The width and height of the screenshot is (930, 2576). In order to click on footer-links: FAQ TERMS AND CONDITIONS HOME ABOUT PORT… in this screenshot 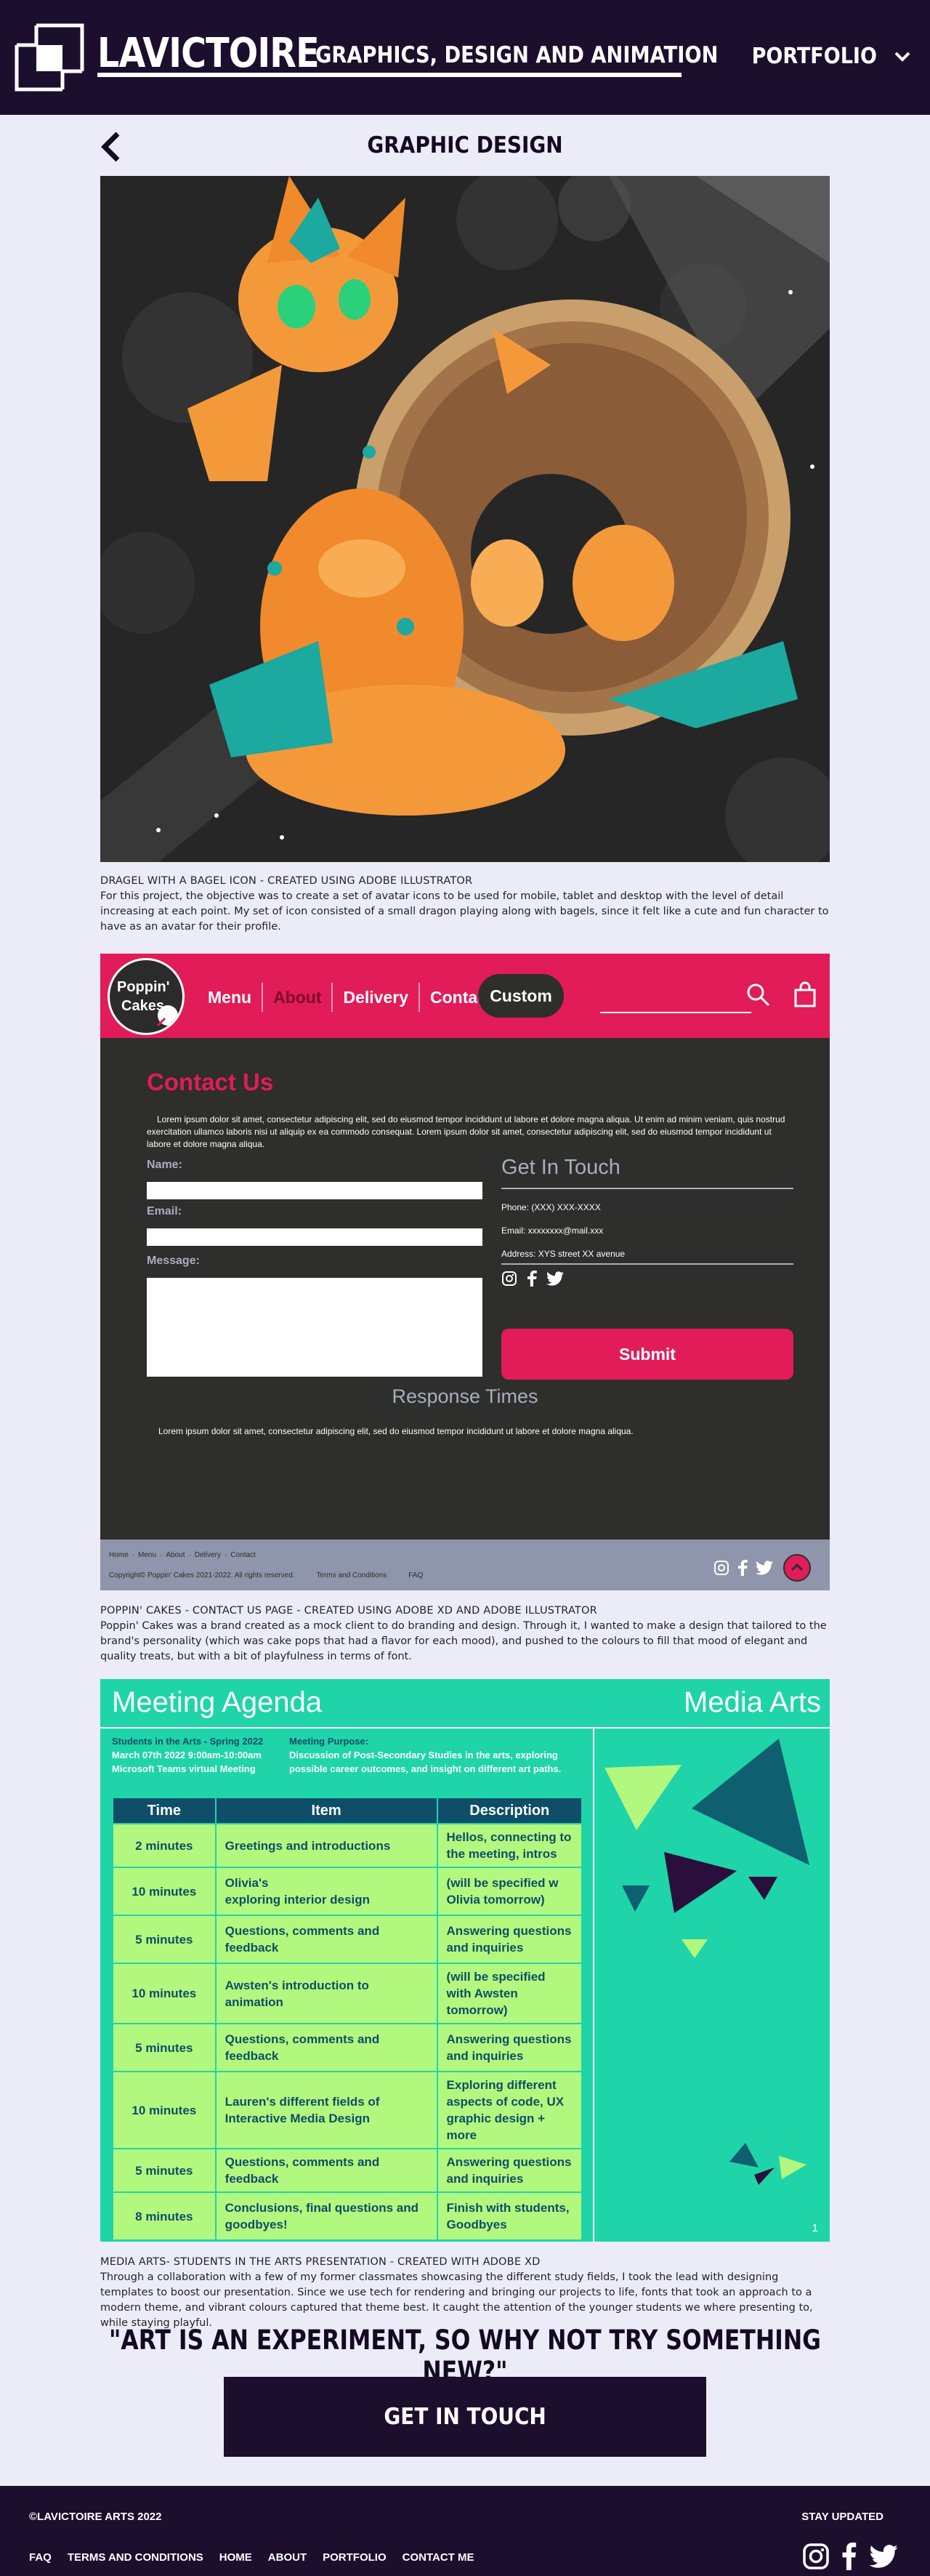, I will do `click(252, 2557)`.